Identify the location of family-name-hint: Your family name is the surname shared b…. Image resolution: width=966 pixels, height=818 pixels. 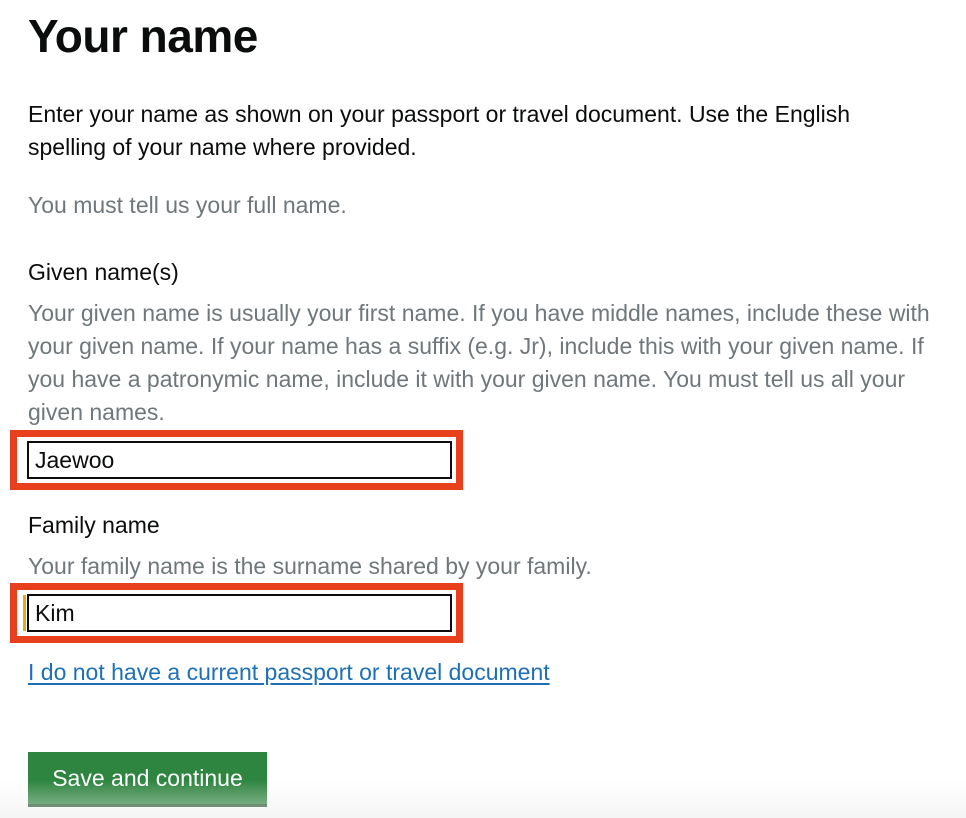
(310, 566).